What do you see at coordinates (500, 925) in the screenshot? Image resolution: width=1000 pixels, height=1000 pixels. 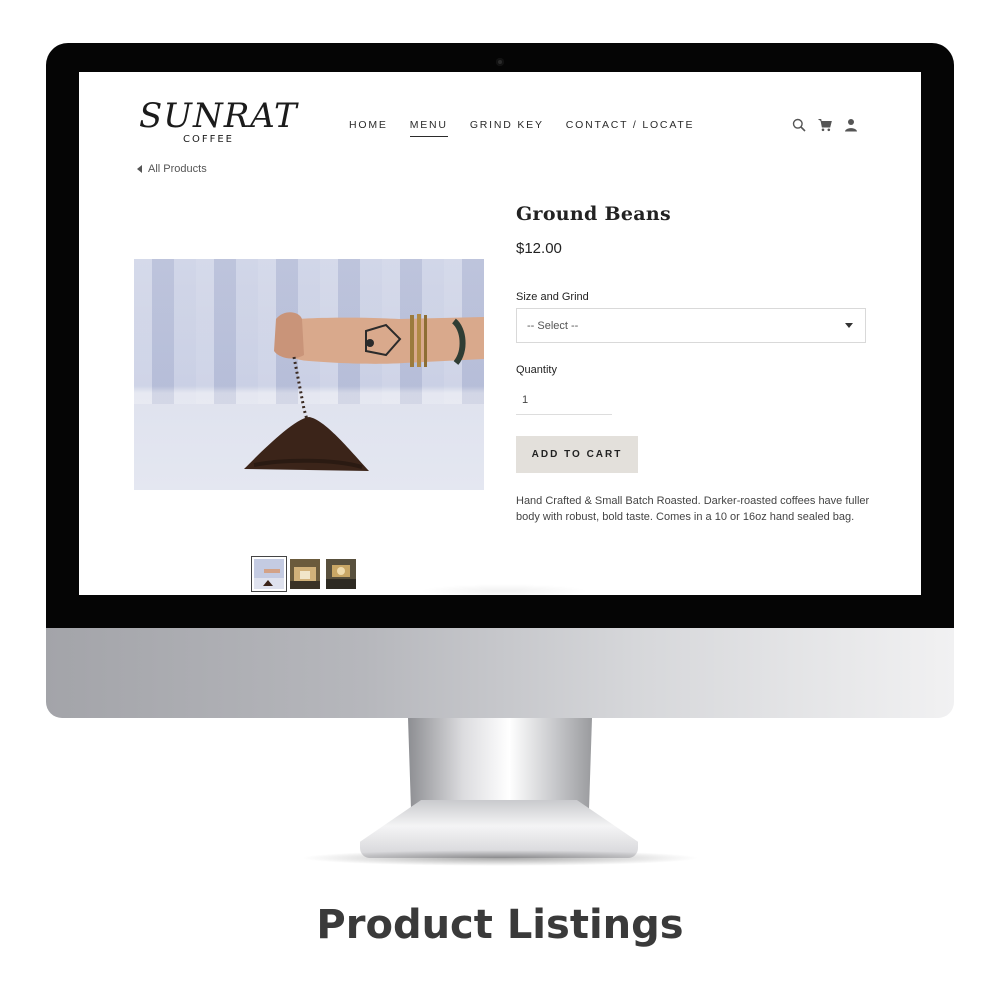 I see `page-caption: Product Listings` at bounding box center [500, 925].